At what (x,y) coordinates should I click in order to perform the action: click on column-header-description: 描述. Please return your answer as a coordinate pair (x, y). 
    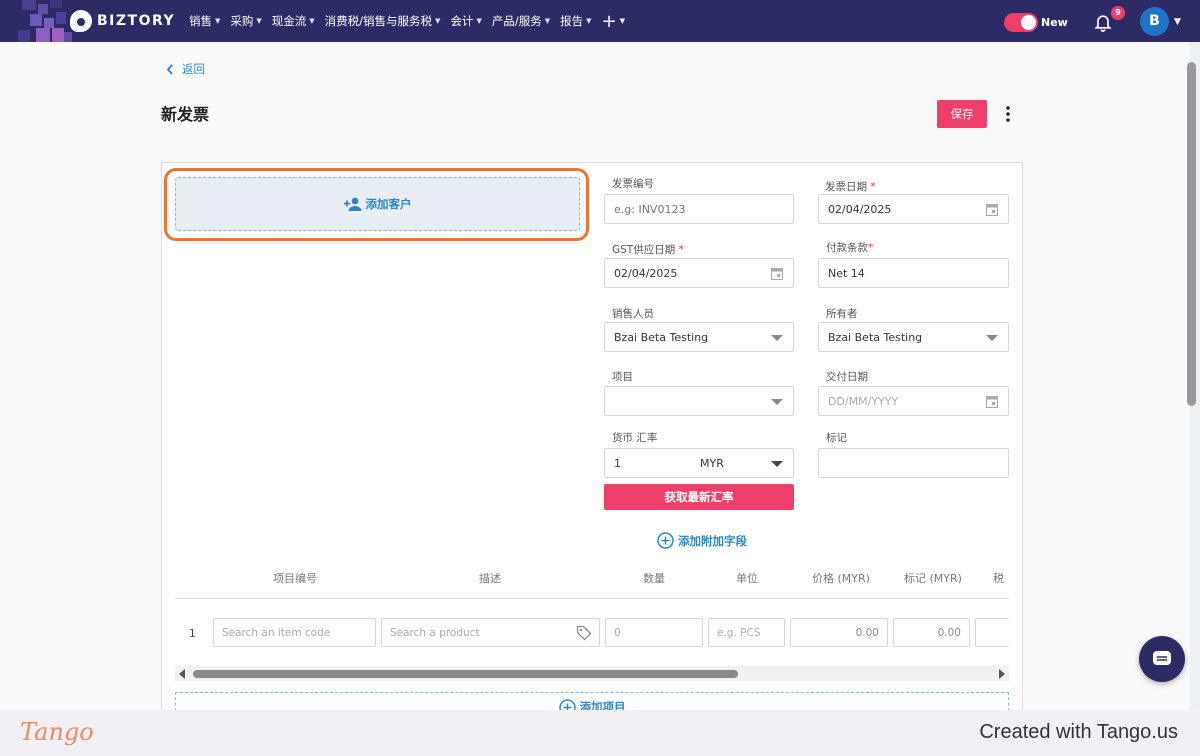
    Looking at the image, I should click on (490, 578).